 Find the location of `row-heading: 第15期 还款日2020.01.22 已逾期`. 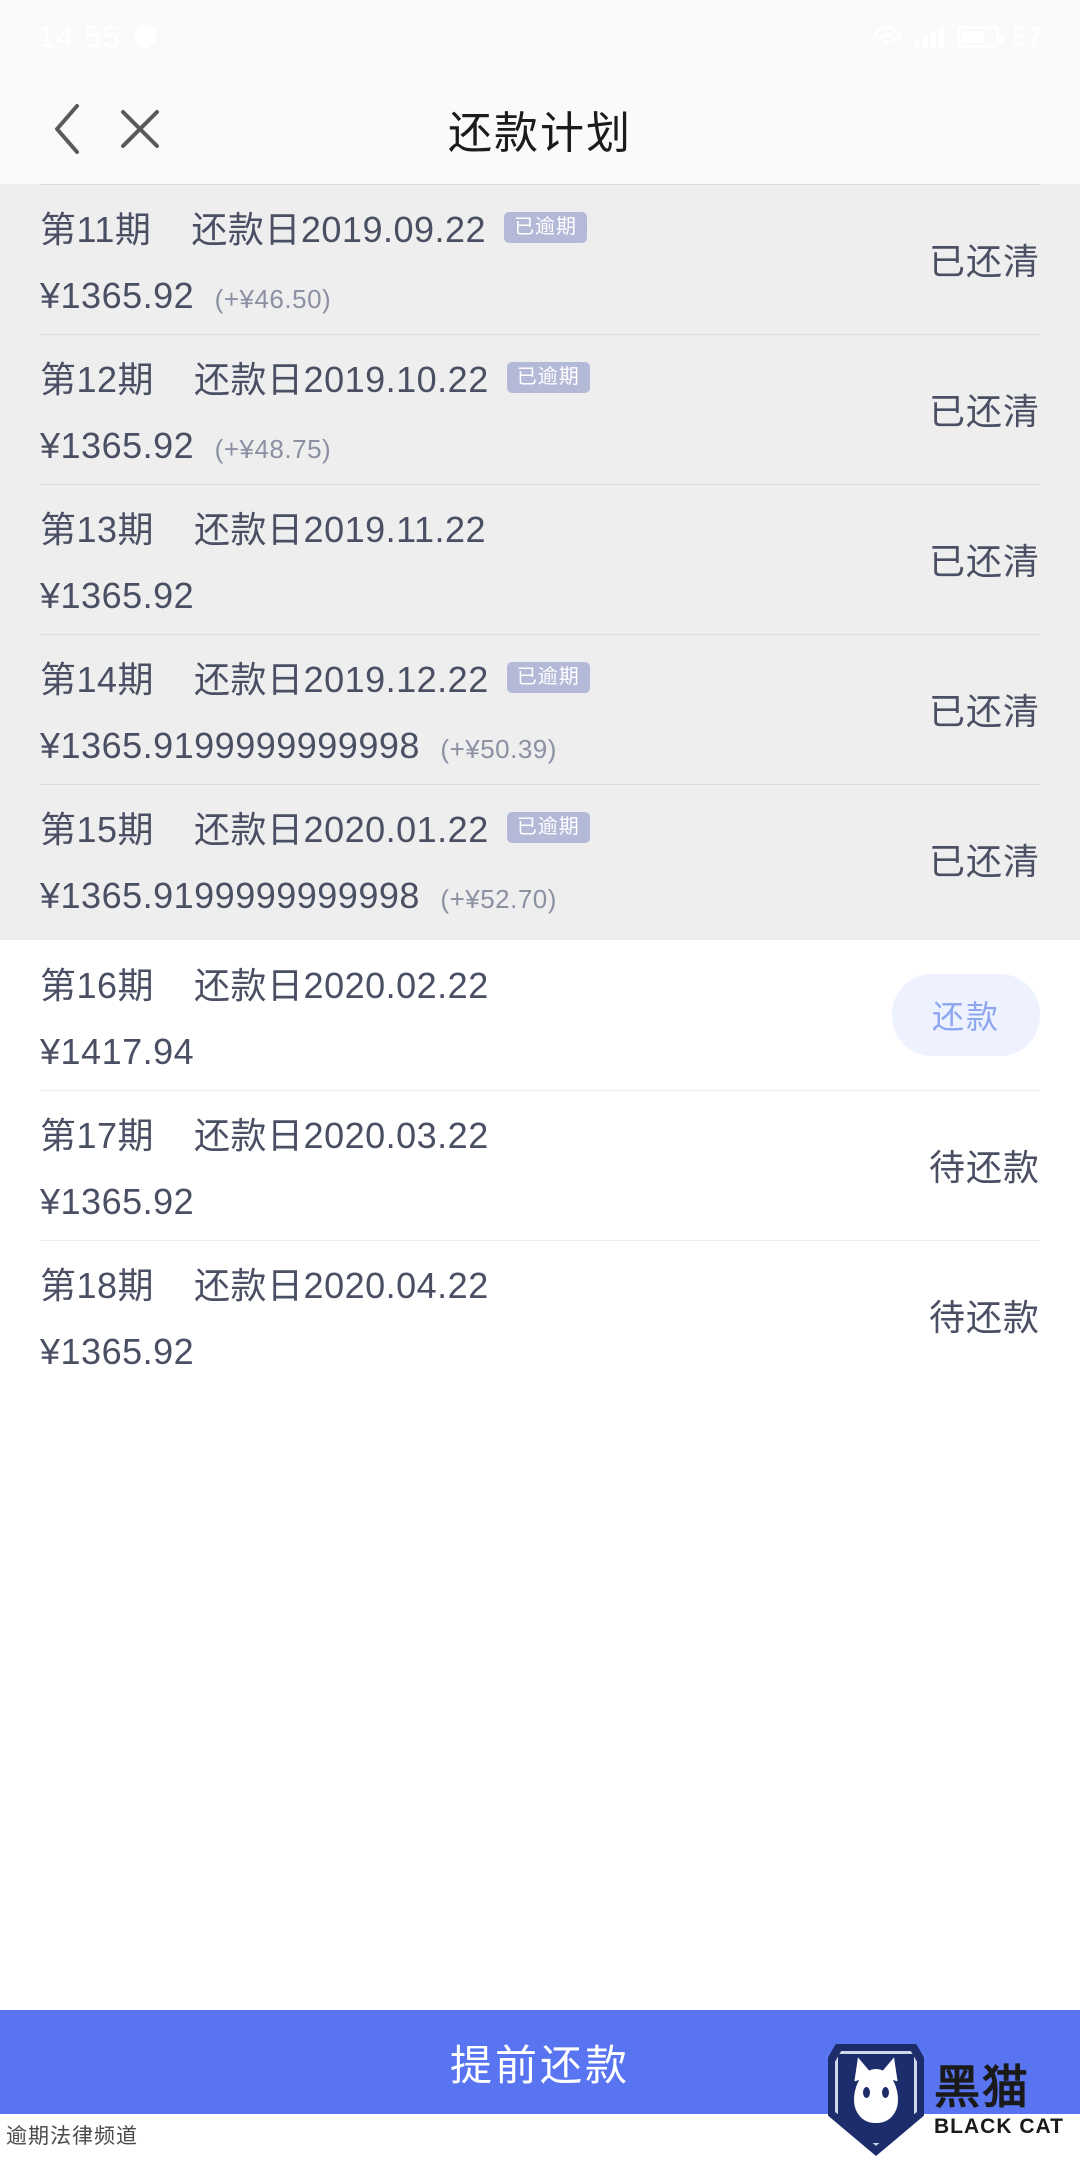

row-heading: 第15期 还款日2020.01.22 已逾期 is located at coordinates (474, 827).